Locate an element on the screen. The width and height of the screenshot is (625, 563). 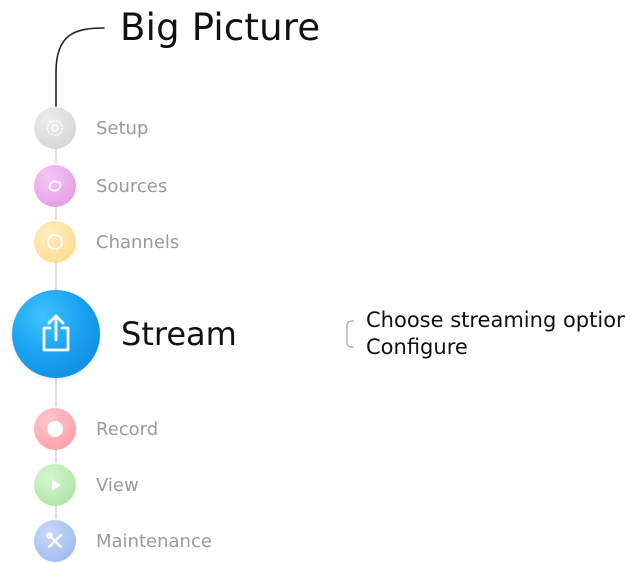
play-icon is located at coordinates (55, 485).